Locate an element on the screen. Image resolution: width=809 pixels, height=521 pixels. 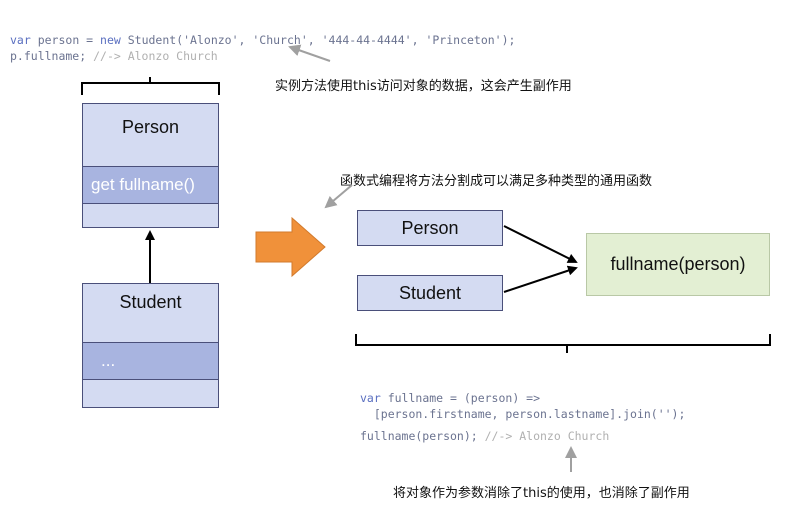
person-to-function-arrow is located at coordinates (540, 244).